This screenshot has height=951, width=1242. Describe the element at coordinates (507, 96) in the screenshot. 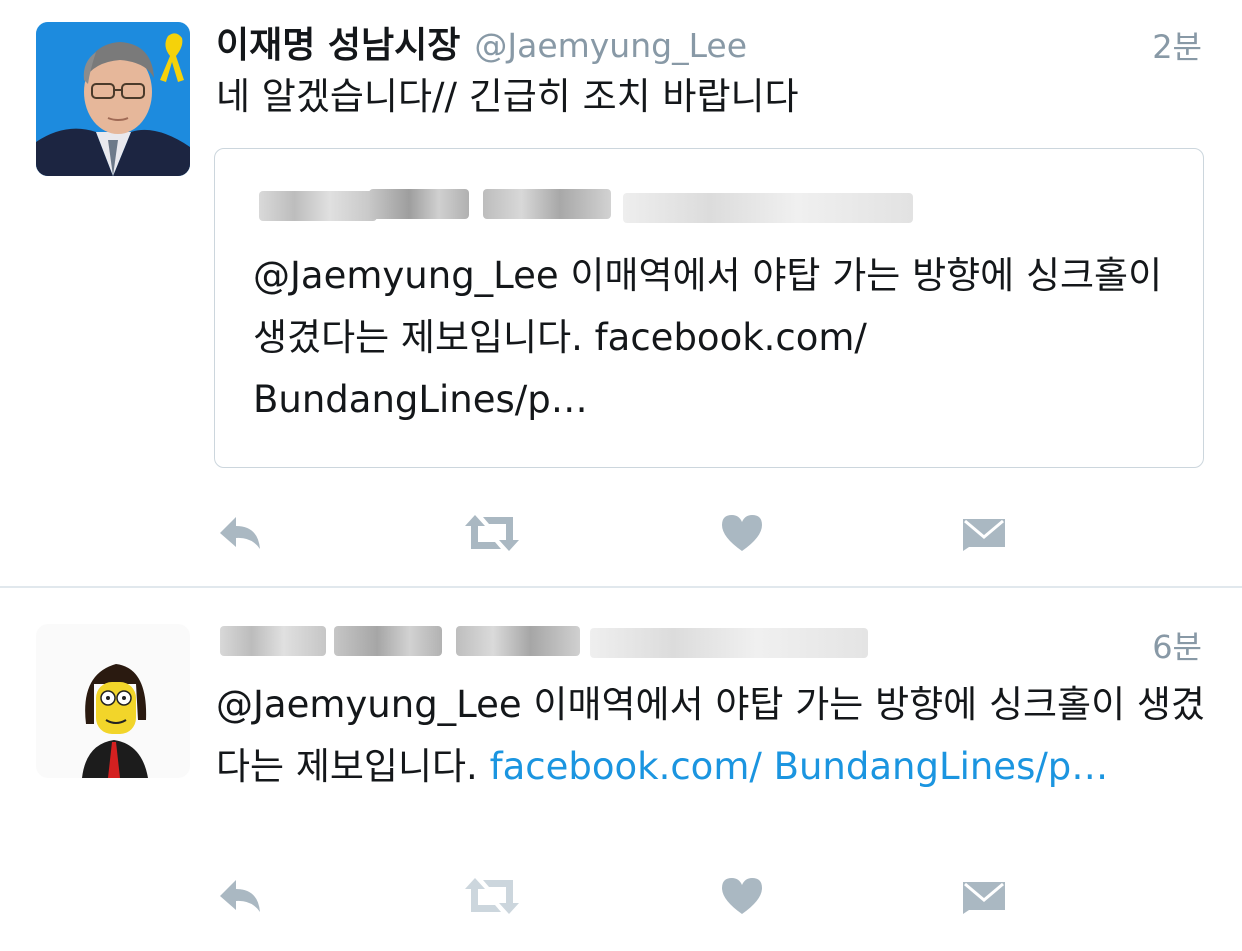

I see `tweet-text: 네 알겠습니다// 긴급히 조치 바랍니다` at that location.